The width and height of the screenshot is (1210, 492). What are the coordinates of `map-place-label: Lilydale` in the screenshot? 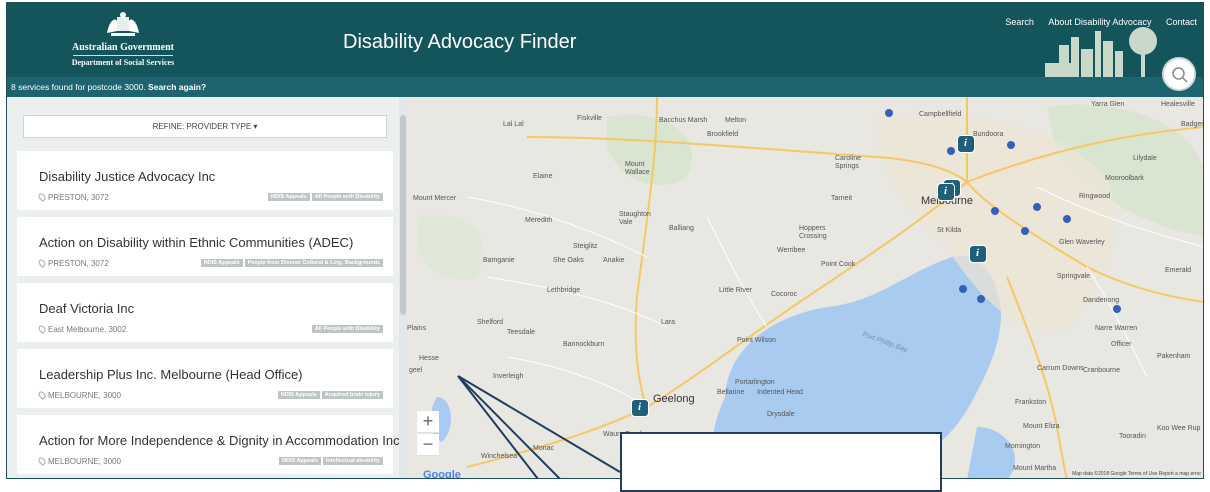 It's located at (1145, 158).